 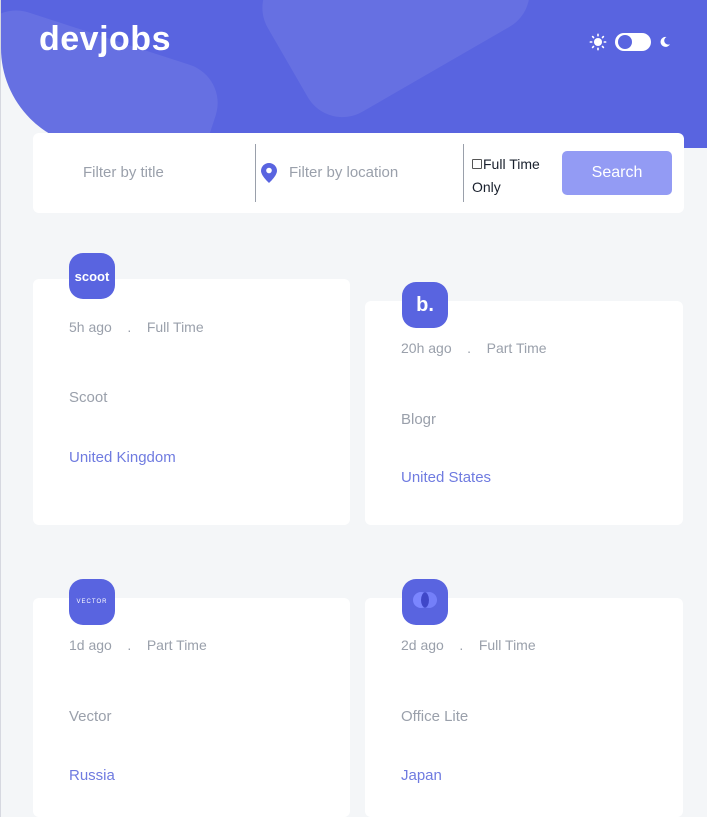 What do you see at coordinates (524, 707) in the screenshot?
I see `job-card: 2d ago . Full Time Office Lite Japan` at bounding box center [524, 707].